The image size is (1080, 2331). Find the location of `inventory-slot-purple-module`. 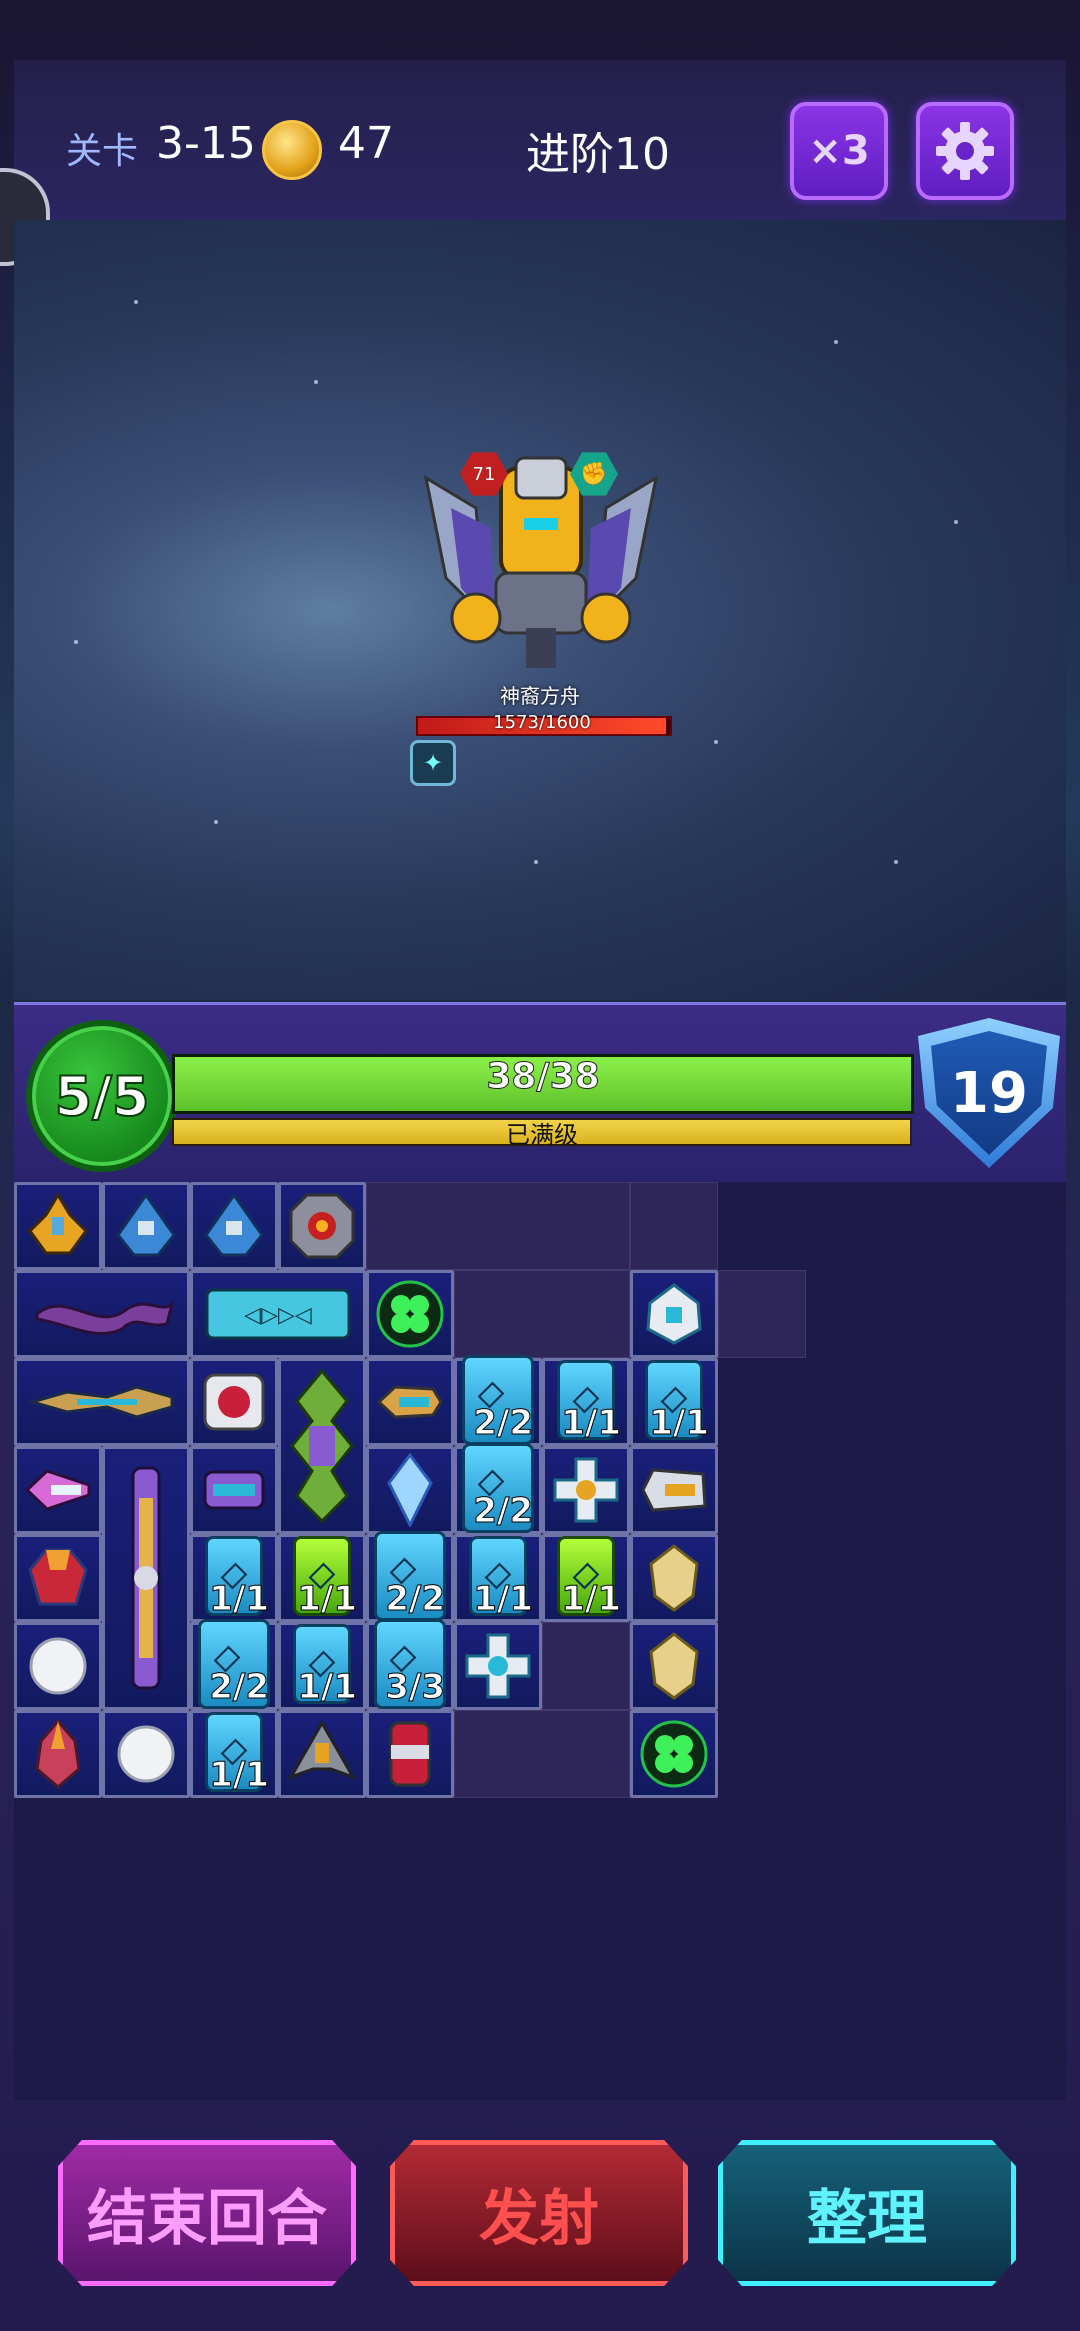

inventory-slot-purple-module is located at coordinates (234, 1490).